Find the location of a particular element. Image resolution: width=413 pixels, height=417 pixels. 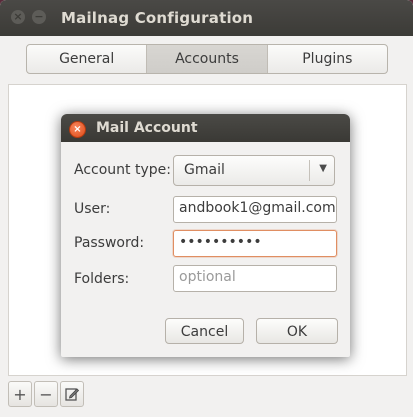

folders-label: Folders: is located at coordinates (102, 279).